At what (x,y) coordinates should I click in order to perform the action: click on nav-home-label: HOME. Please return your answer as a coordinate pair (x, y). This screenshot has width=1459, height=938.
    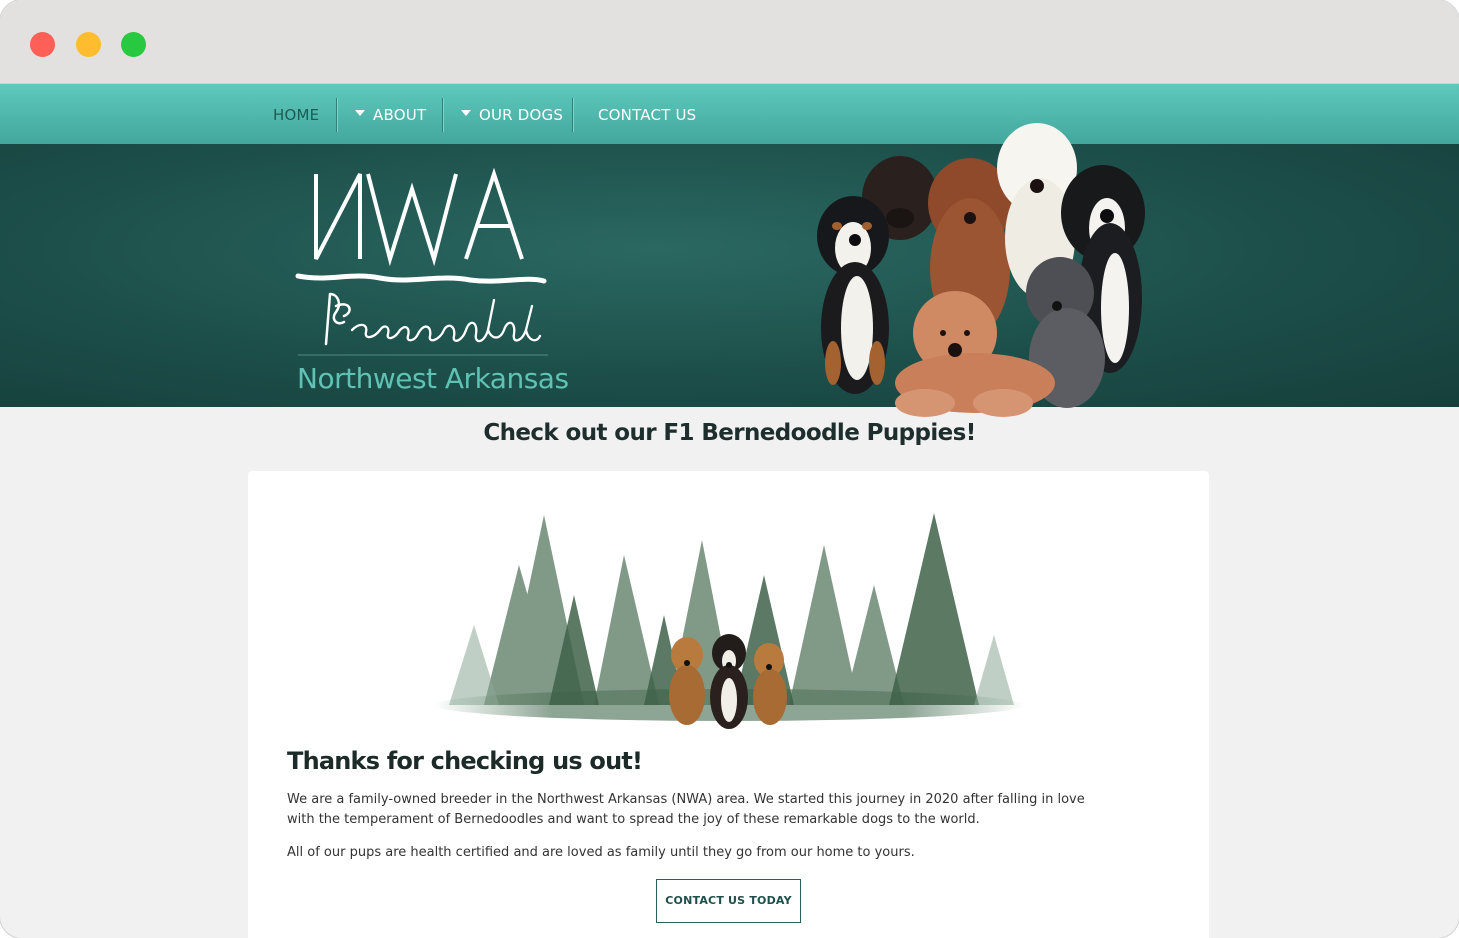
    Looking at the image, I should click on (296, 115).